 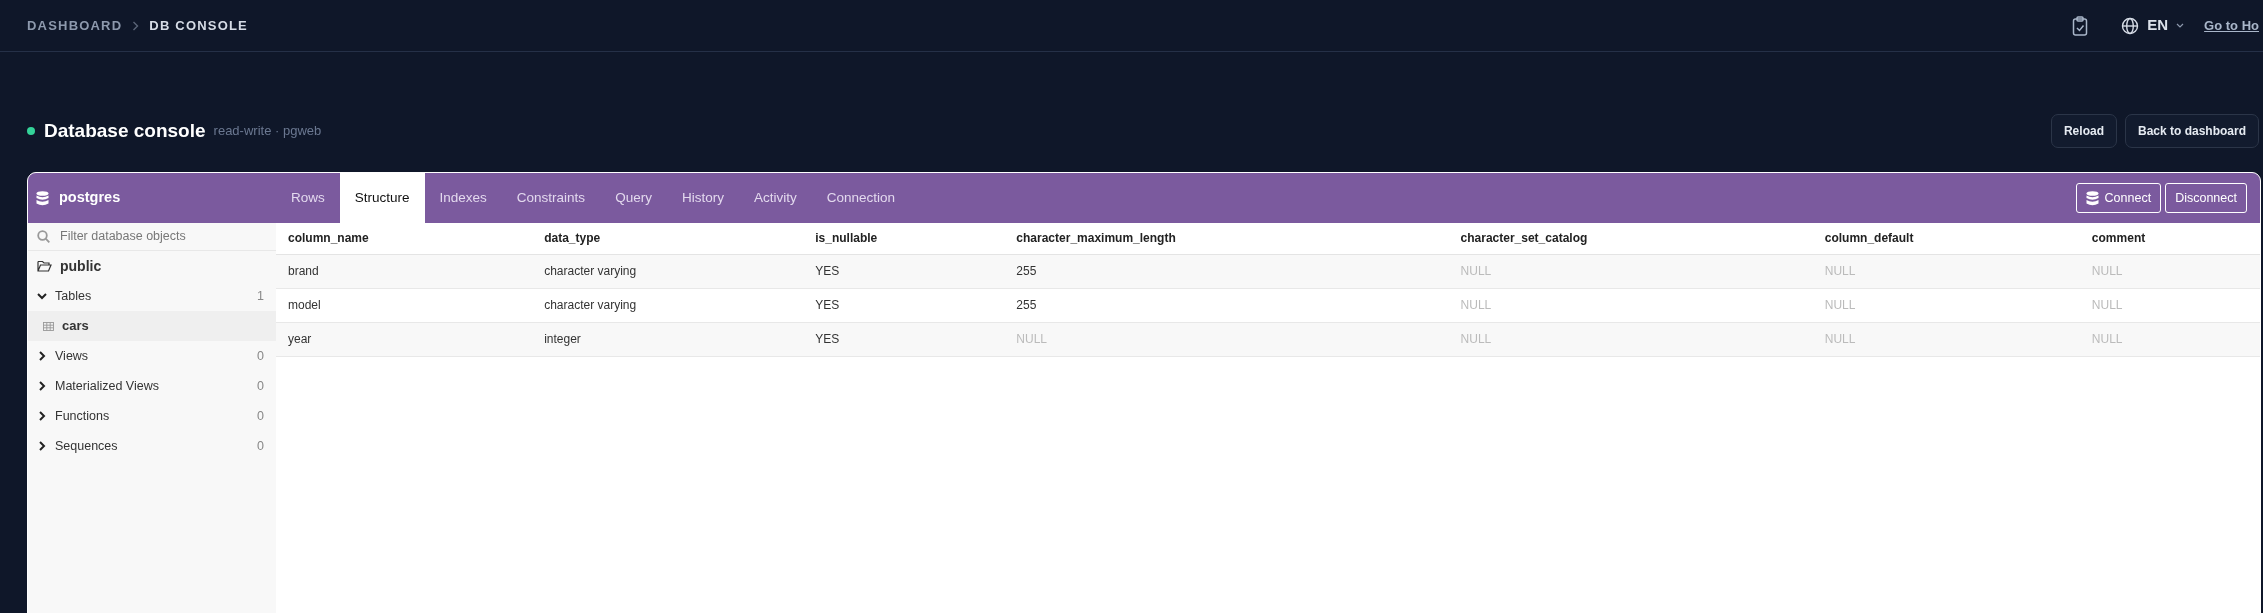 What do you see at coordinates (198, 25) in the screenshot?
I see `breadcrumb-current: DB CONSOLE` at bounding box center [198, 25].